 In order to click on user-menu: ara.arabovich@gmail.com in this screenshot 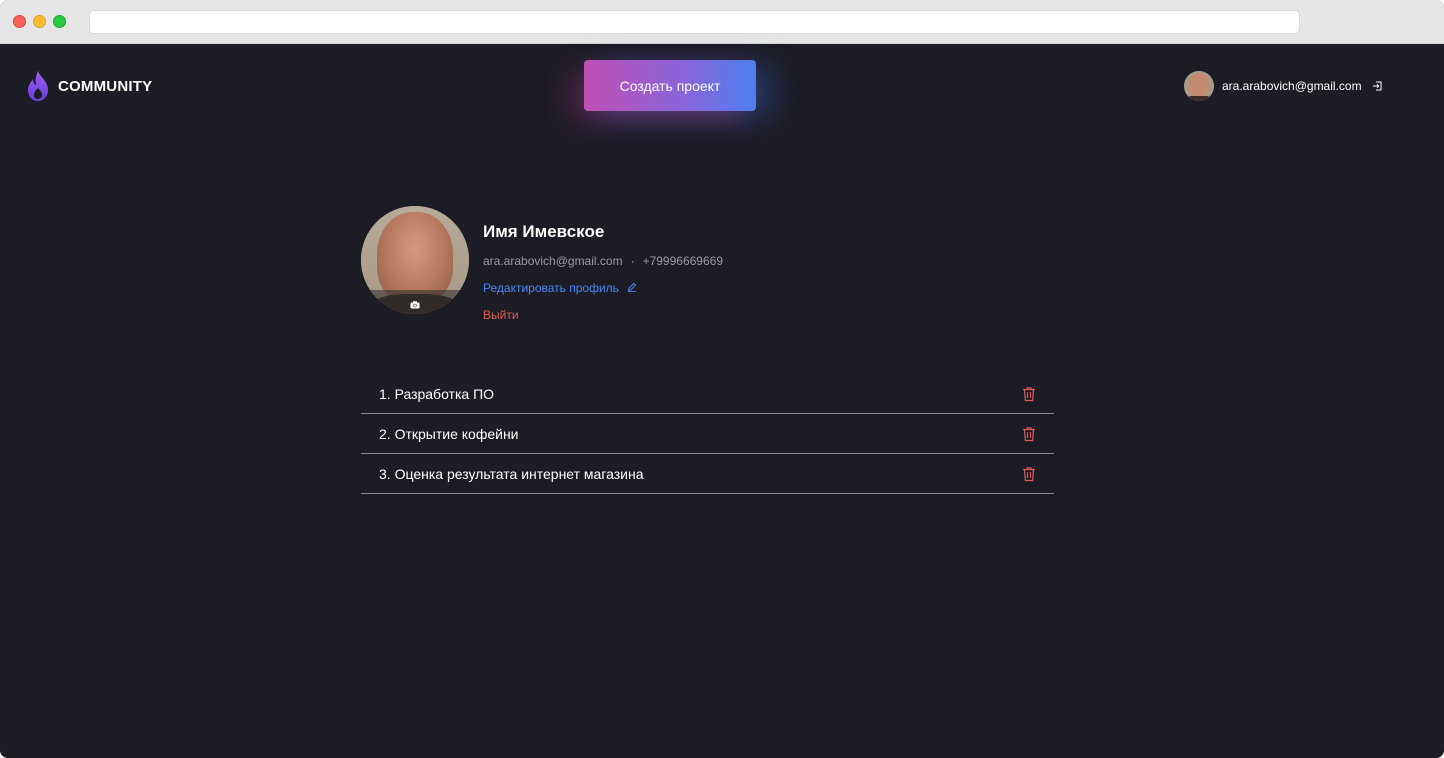, I will do `click(1283, 86)`.